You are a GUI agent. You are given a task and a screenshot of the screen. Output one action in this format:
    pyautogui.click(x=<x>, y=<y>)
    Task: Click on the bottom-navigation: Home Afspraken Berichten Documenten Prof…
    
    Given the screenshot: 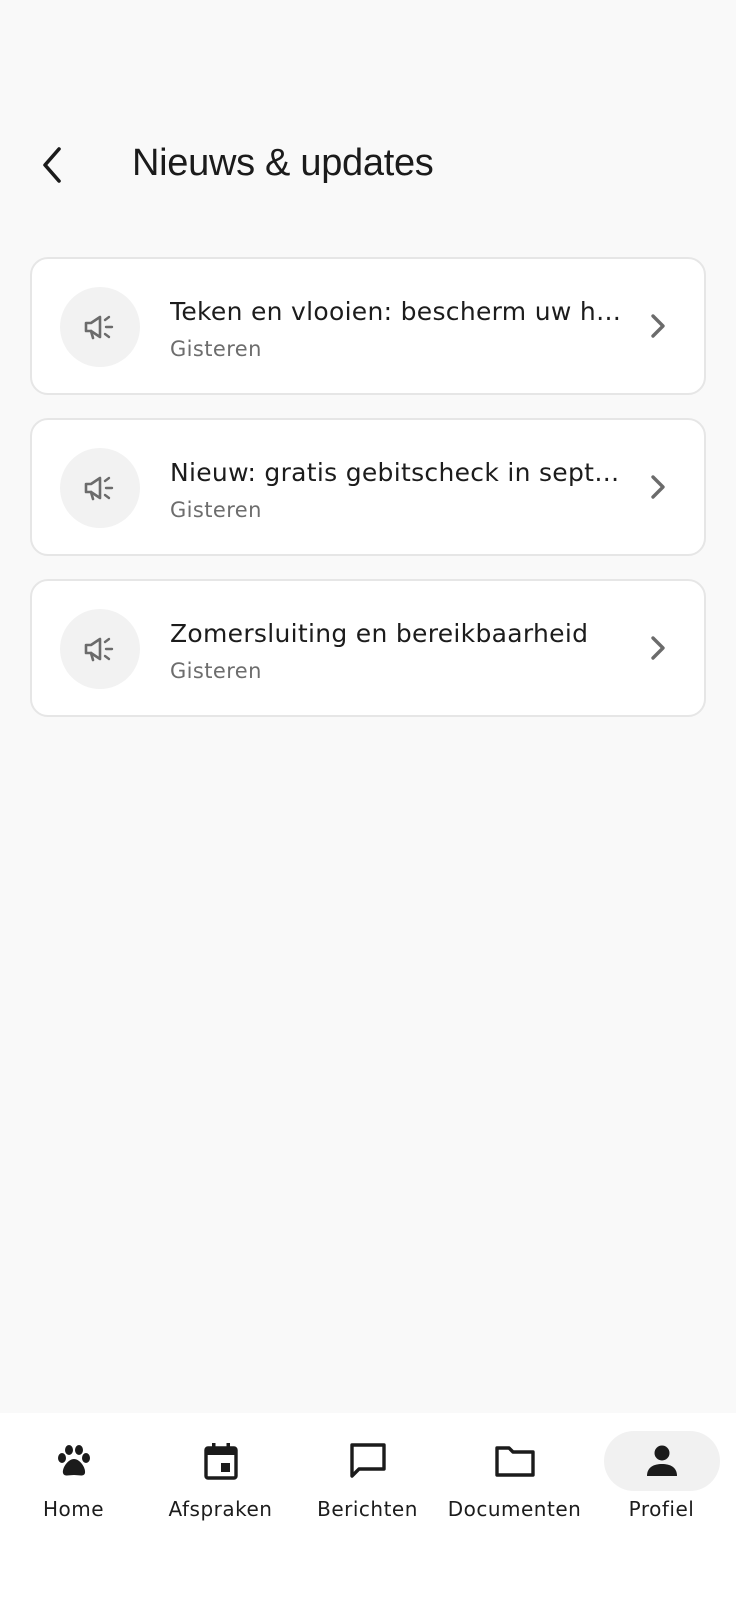 What is the action you would take?
    pyautogui.click(x=368, y=1506)
    